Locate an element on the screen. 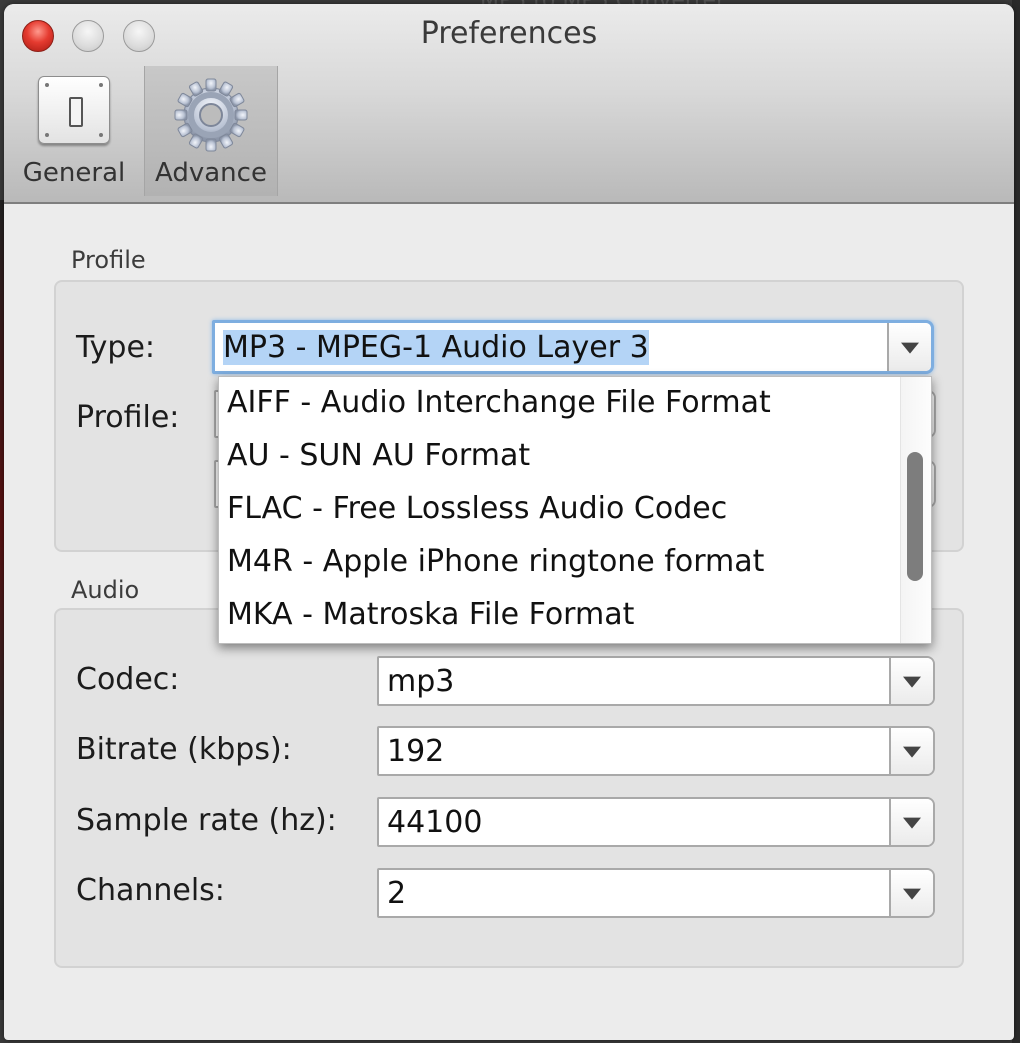 This screenshot has width=1020, height=1043. dropdown-option-m4r: M4R - Apple iPhone ringtone format is located at coordinates (495, 561).